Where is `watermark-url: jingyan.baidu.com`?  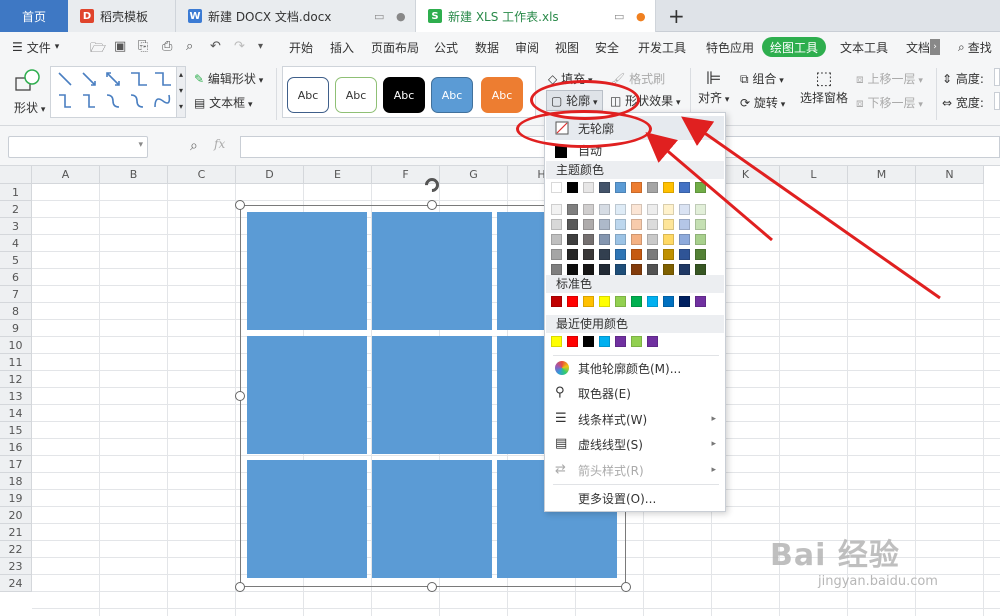
watermark-url: jingyan.baidu.com is located at coordinates (878, 581).